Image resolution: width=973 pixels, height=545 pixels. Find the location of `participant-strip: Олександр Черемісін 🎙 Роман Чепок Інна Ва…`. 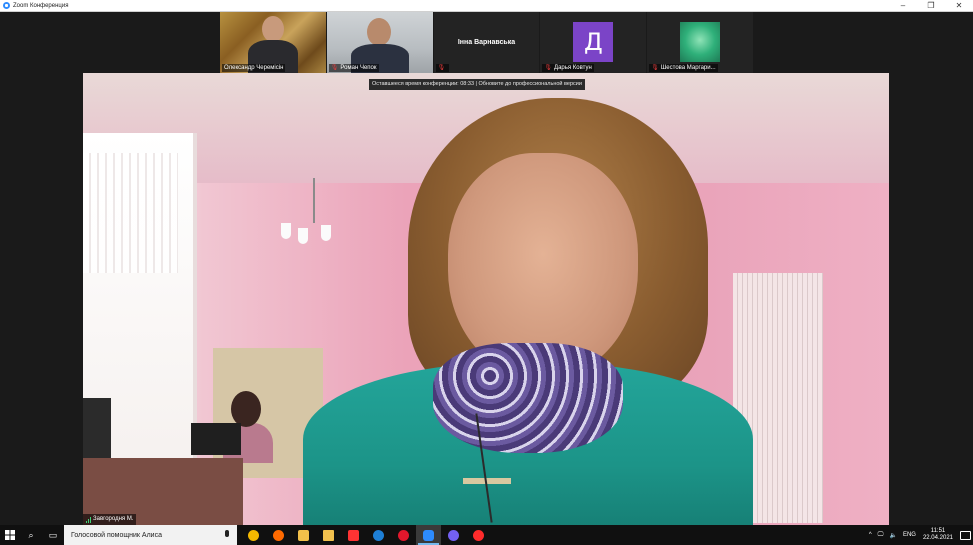

participant-strip: Олександр Черемісін 🎙 Роман Чепок Інна Ва… is located at coordinates (486, 42).